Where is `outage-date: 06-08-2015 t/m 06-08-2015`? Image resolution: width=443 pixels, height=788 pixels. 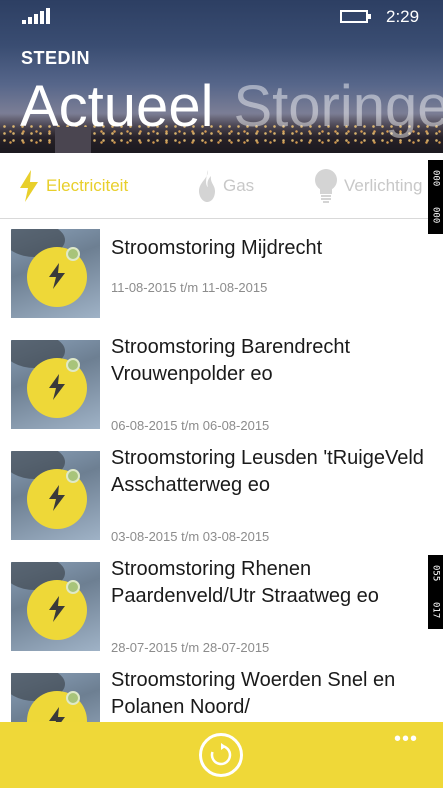 outage-date: 06-08-2015 t/m 06-08-2015 is located at coordinates (190, 425).